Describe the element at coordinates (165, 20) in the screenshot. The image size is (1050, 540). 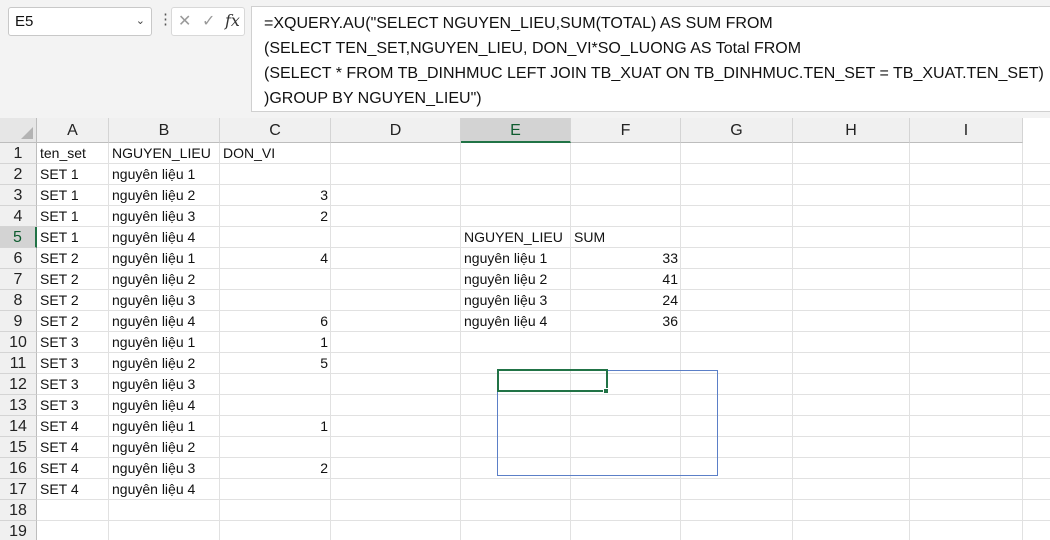
I see `kebab-icon: ⋮` at that location.